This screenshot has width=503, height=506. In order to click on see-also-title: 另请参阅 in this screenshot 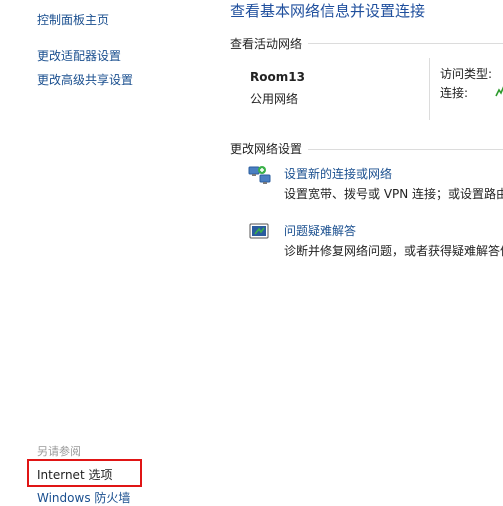, I will do `click(59, 451)`.